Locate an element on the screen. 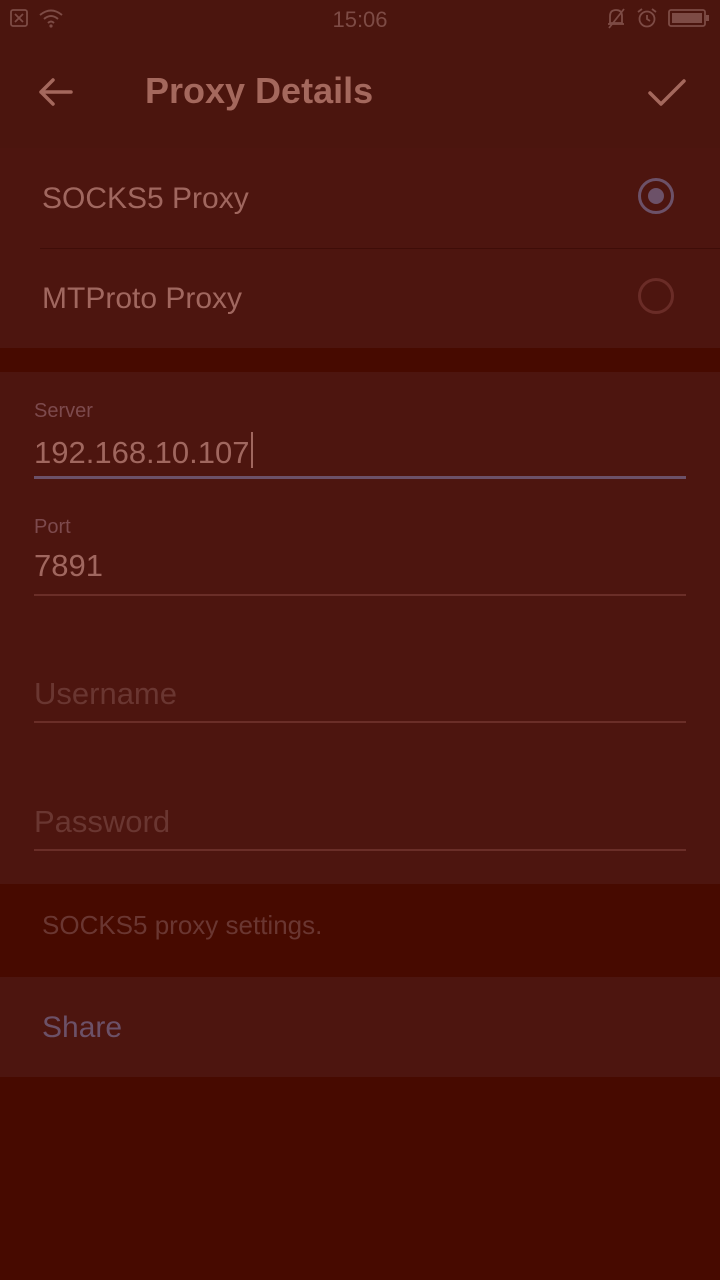 The width and height of the screenshot is (720, 1280). app-bar: Proxy Details is located at coordinates (360, 94).